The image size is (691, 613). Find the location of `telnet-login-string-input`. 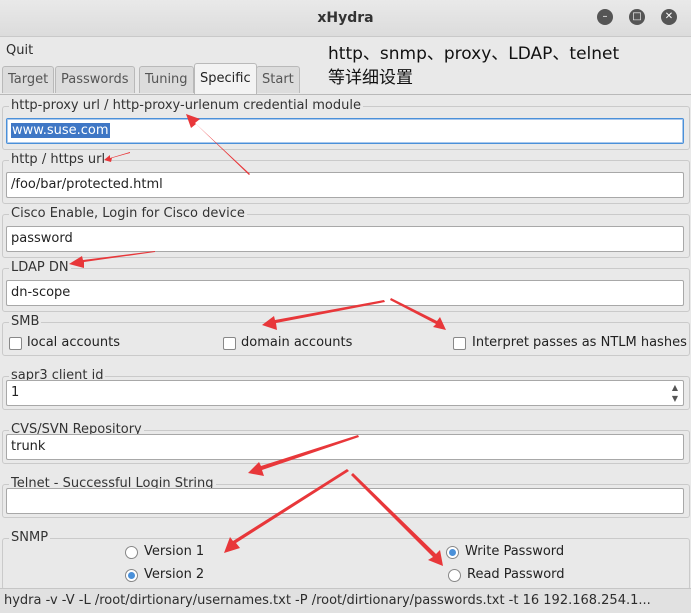

telnet-login-string-input is located at coordinates (345, 501).